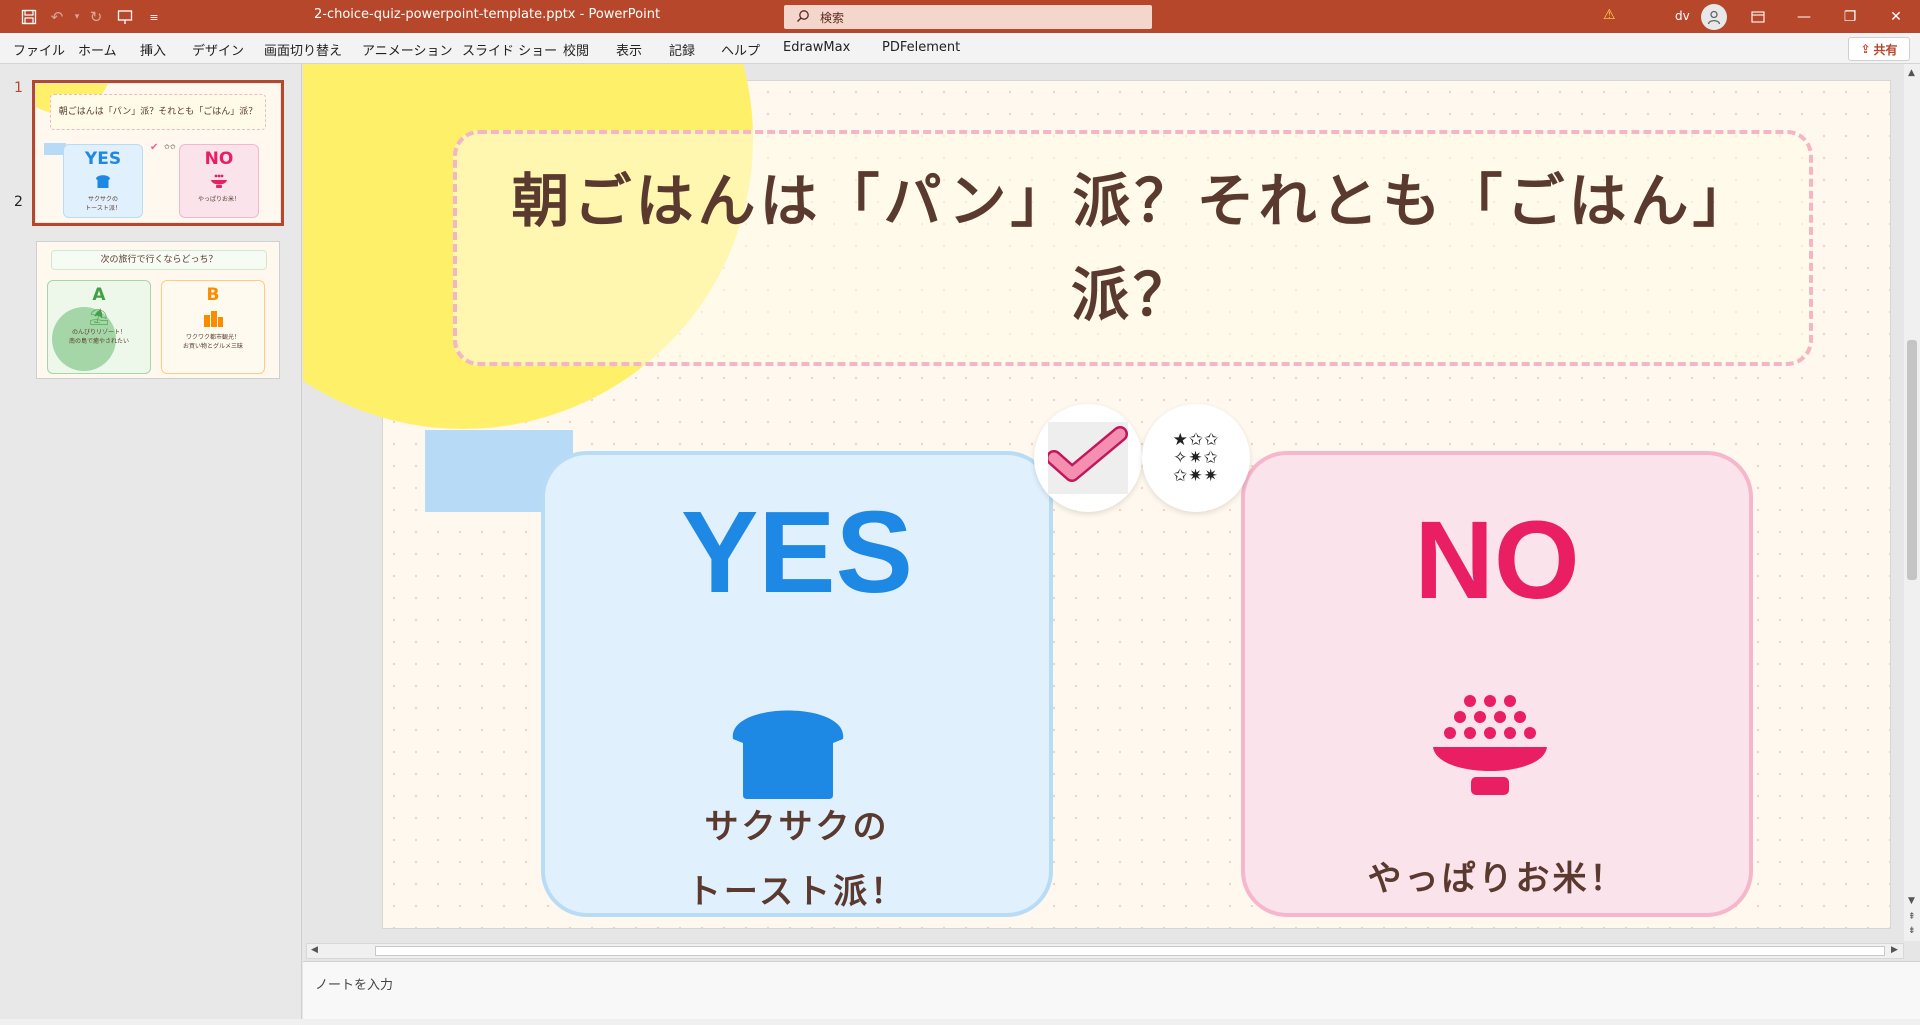 The width and height of the screenshot is (1920, 1025). Describe the element at coordinates (407, 49) in the screenshot. I see `tab-animations: アニメーション` at that location.